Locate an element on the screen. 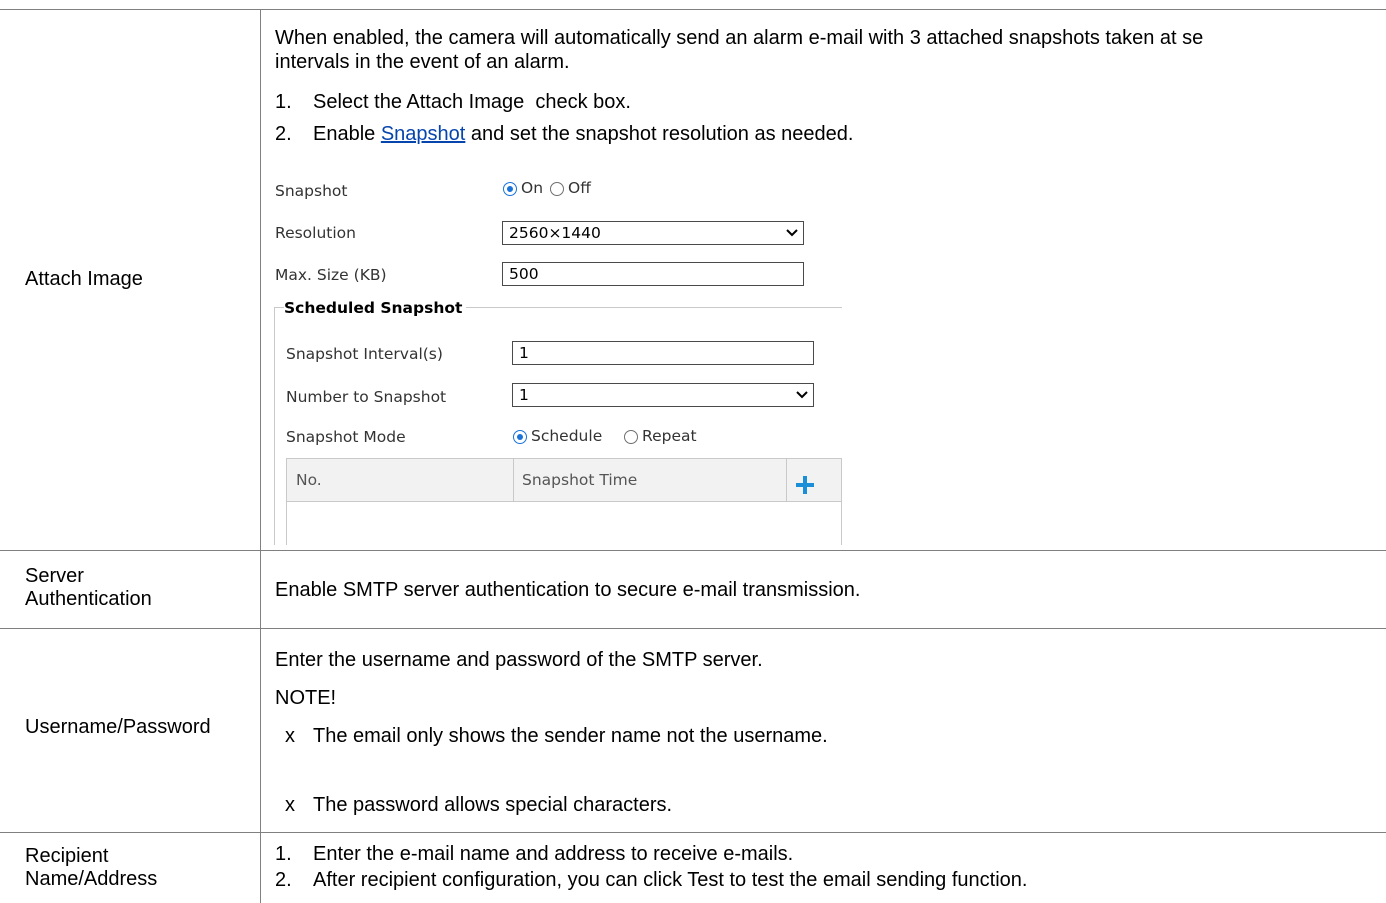  step-text-before-link: Enable is located at coordinates (347, 134).